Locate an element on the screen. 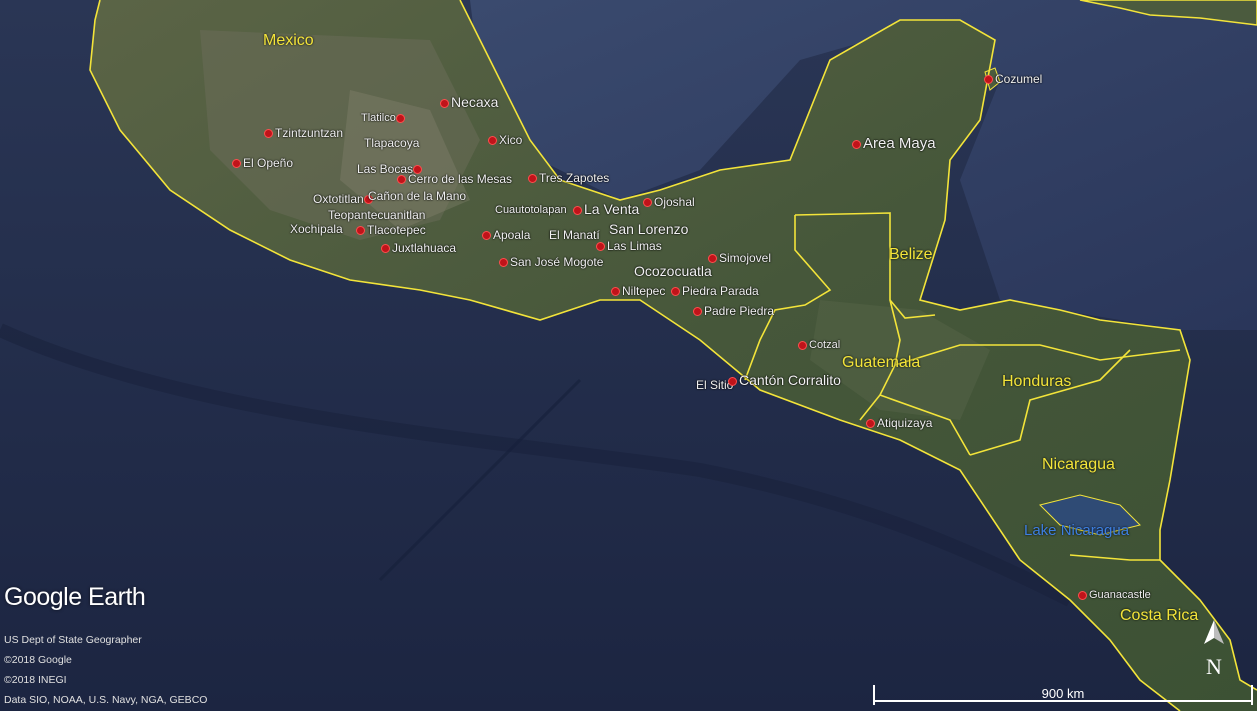  site-la-venta: La Venta is located at coordinates (606, 209).